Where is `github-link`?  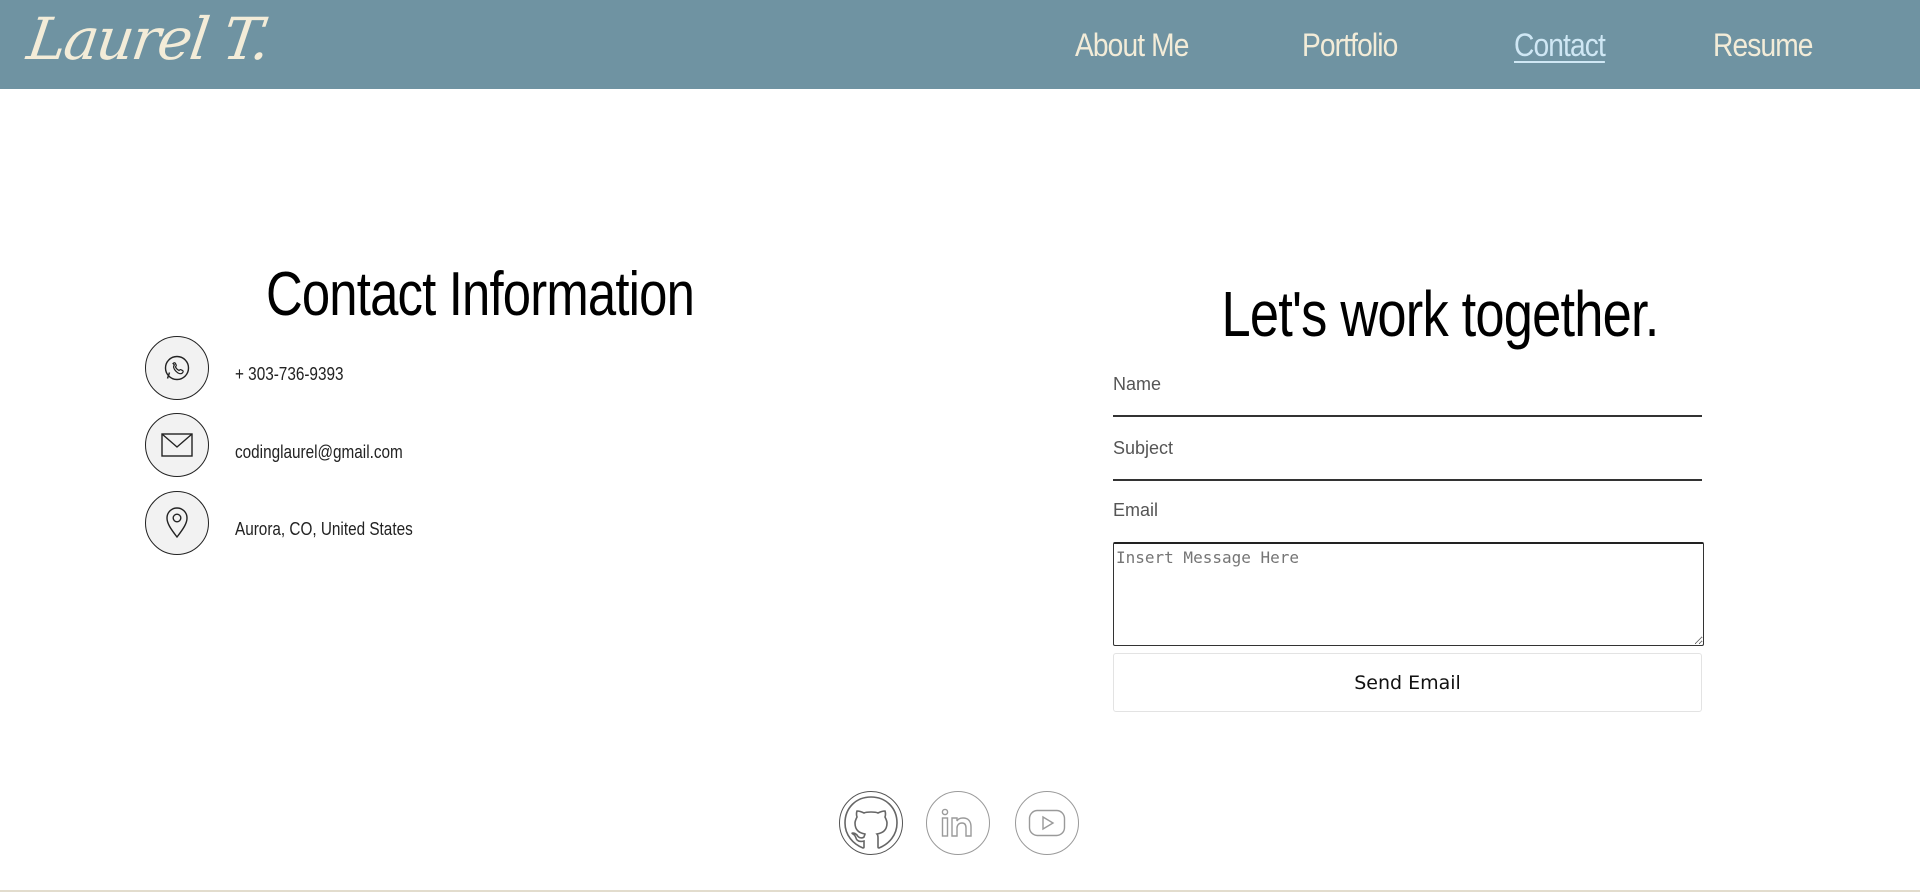
github-link is located at coordinates (871, 823).